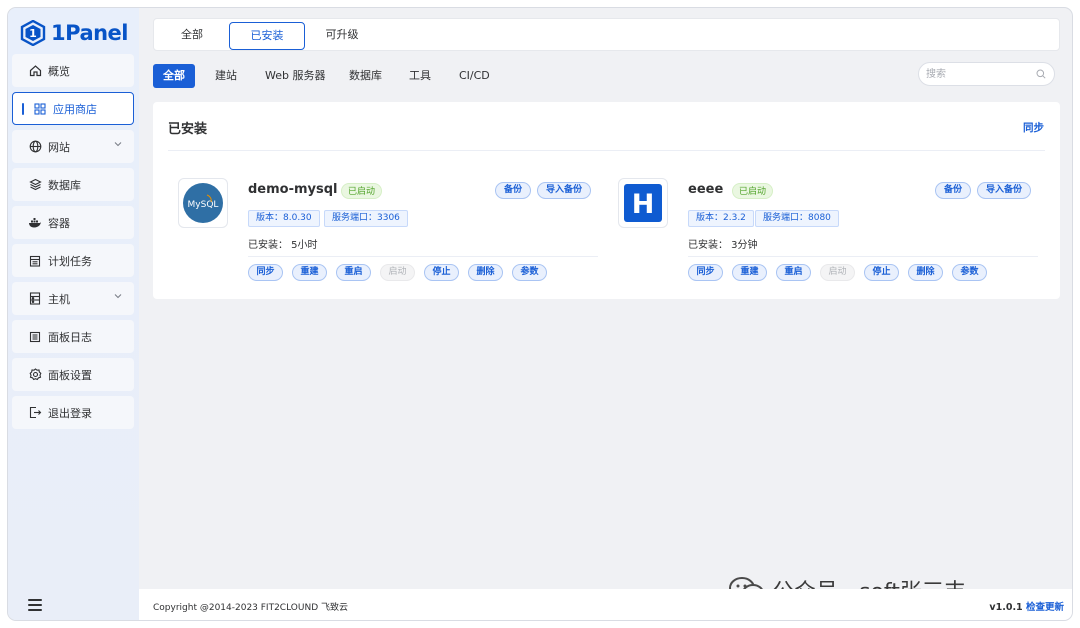 Image resolution: width=1080 pixels, height=628 pixels. I want to click on active-indicator, so click(23, 109).